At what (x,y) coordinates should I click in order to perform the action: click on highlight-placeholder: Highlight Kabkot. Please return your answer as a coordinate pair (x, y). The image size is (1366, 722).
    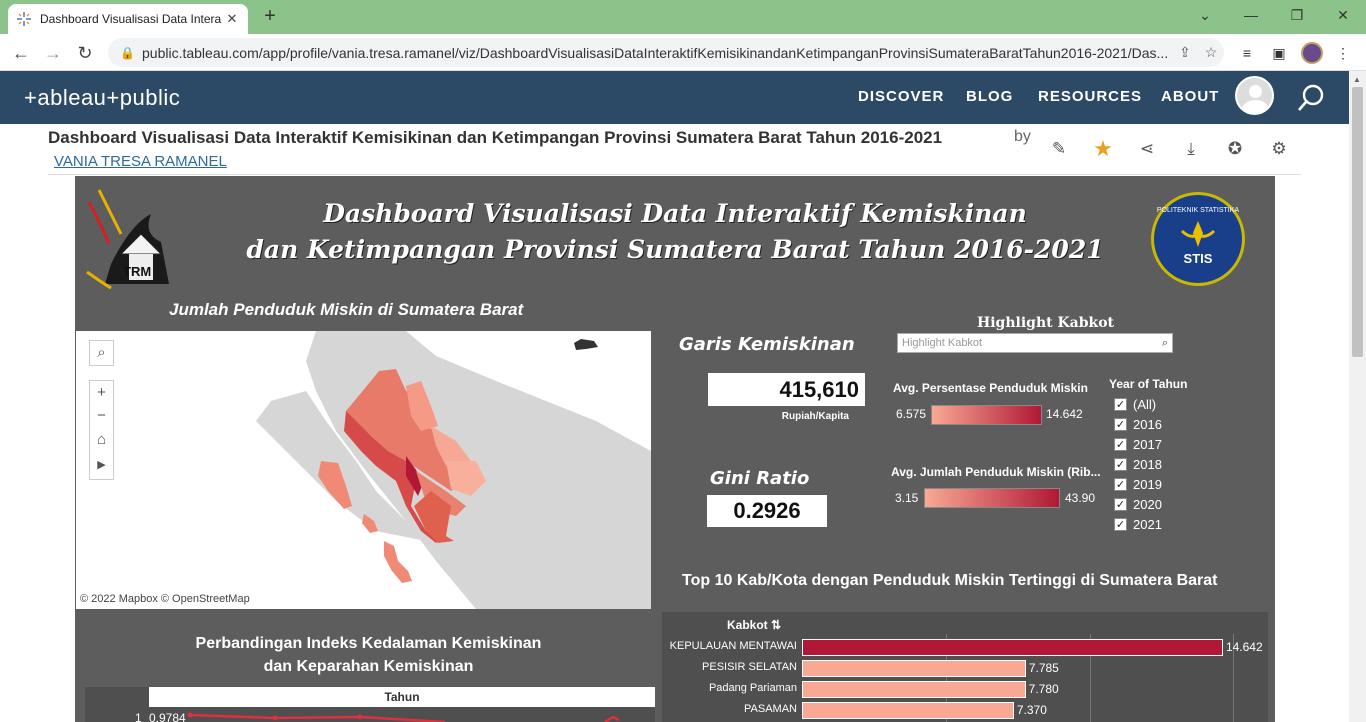
    Looking at the image, I should click on (942, 343).